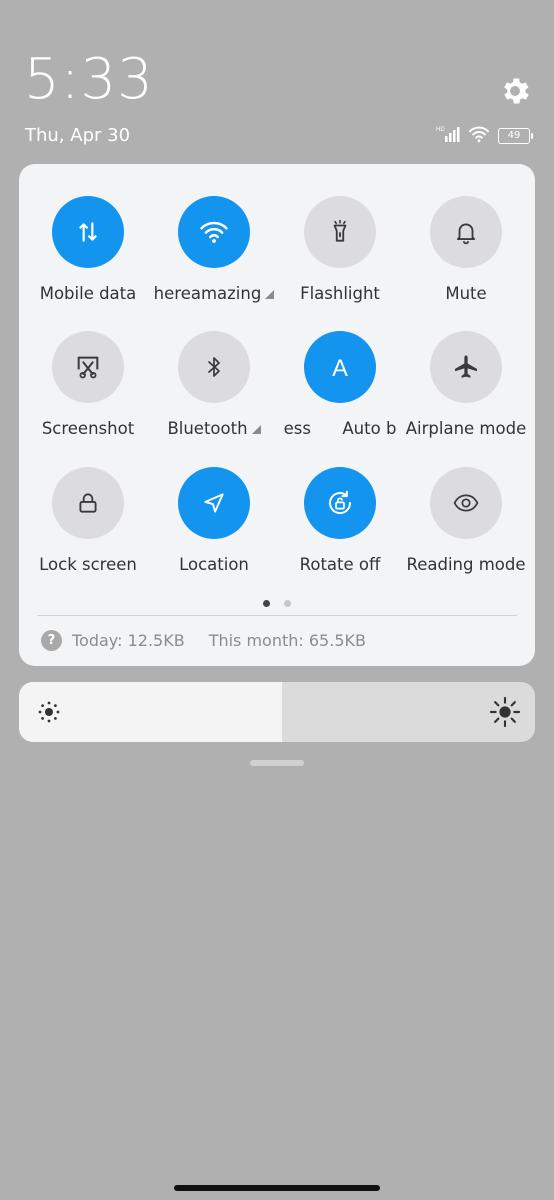  I want to click on tile-screenshot: Screenshot, so click(88, 386).